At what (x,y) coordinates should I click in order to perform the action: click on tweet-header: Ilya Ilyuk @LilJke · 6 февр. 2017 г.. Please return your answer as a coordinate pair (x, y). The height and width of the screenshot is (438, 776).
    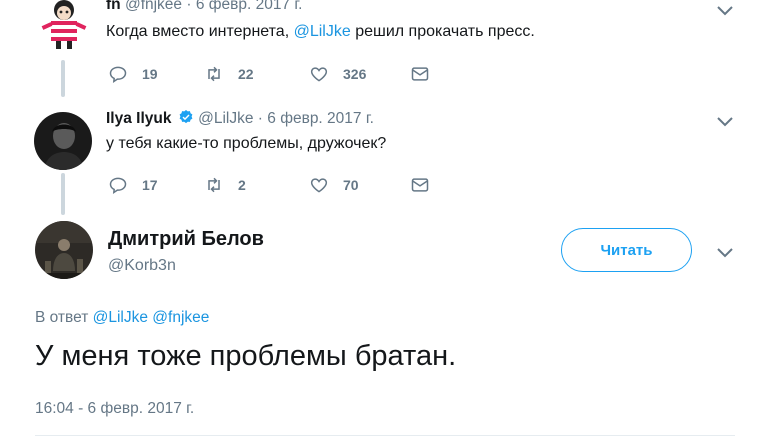
    Looking at the image, I should click on (240, 118).